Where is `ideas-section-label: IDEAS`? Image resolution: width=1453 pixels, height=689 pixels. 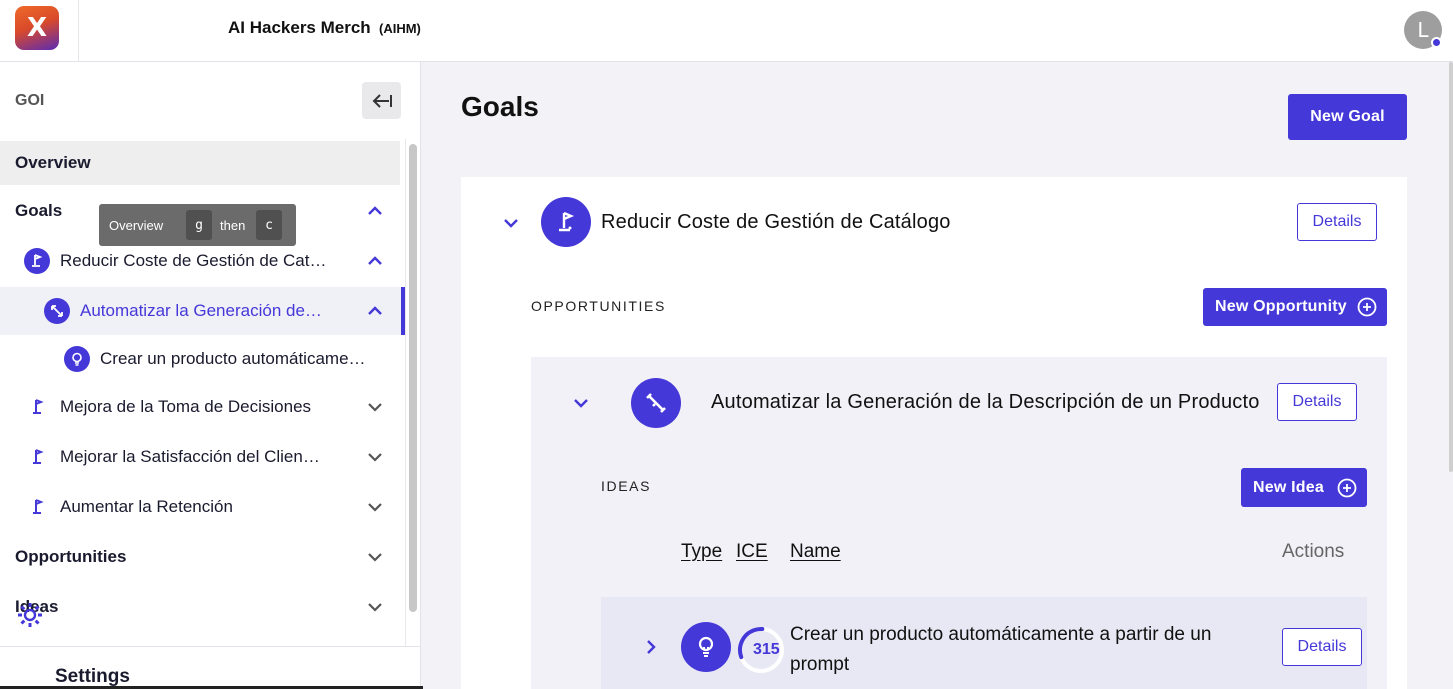
ideas-section-label: IDEAS is located at coordinates (626, 486).